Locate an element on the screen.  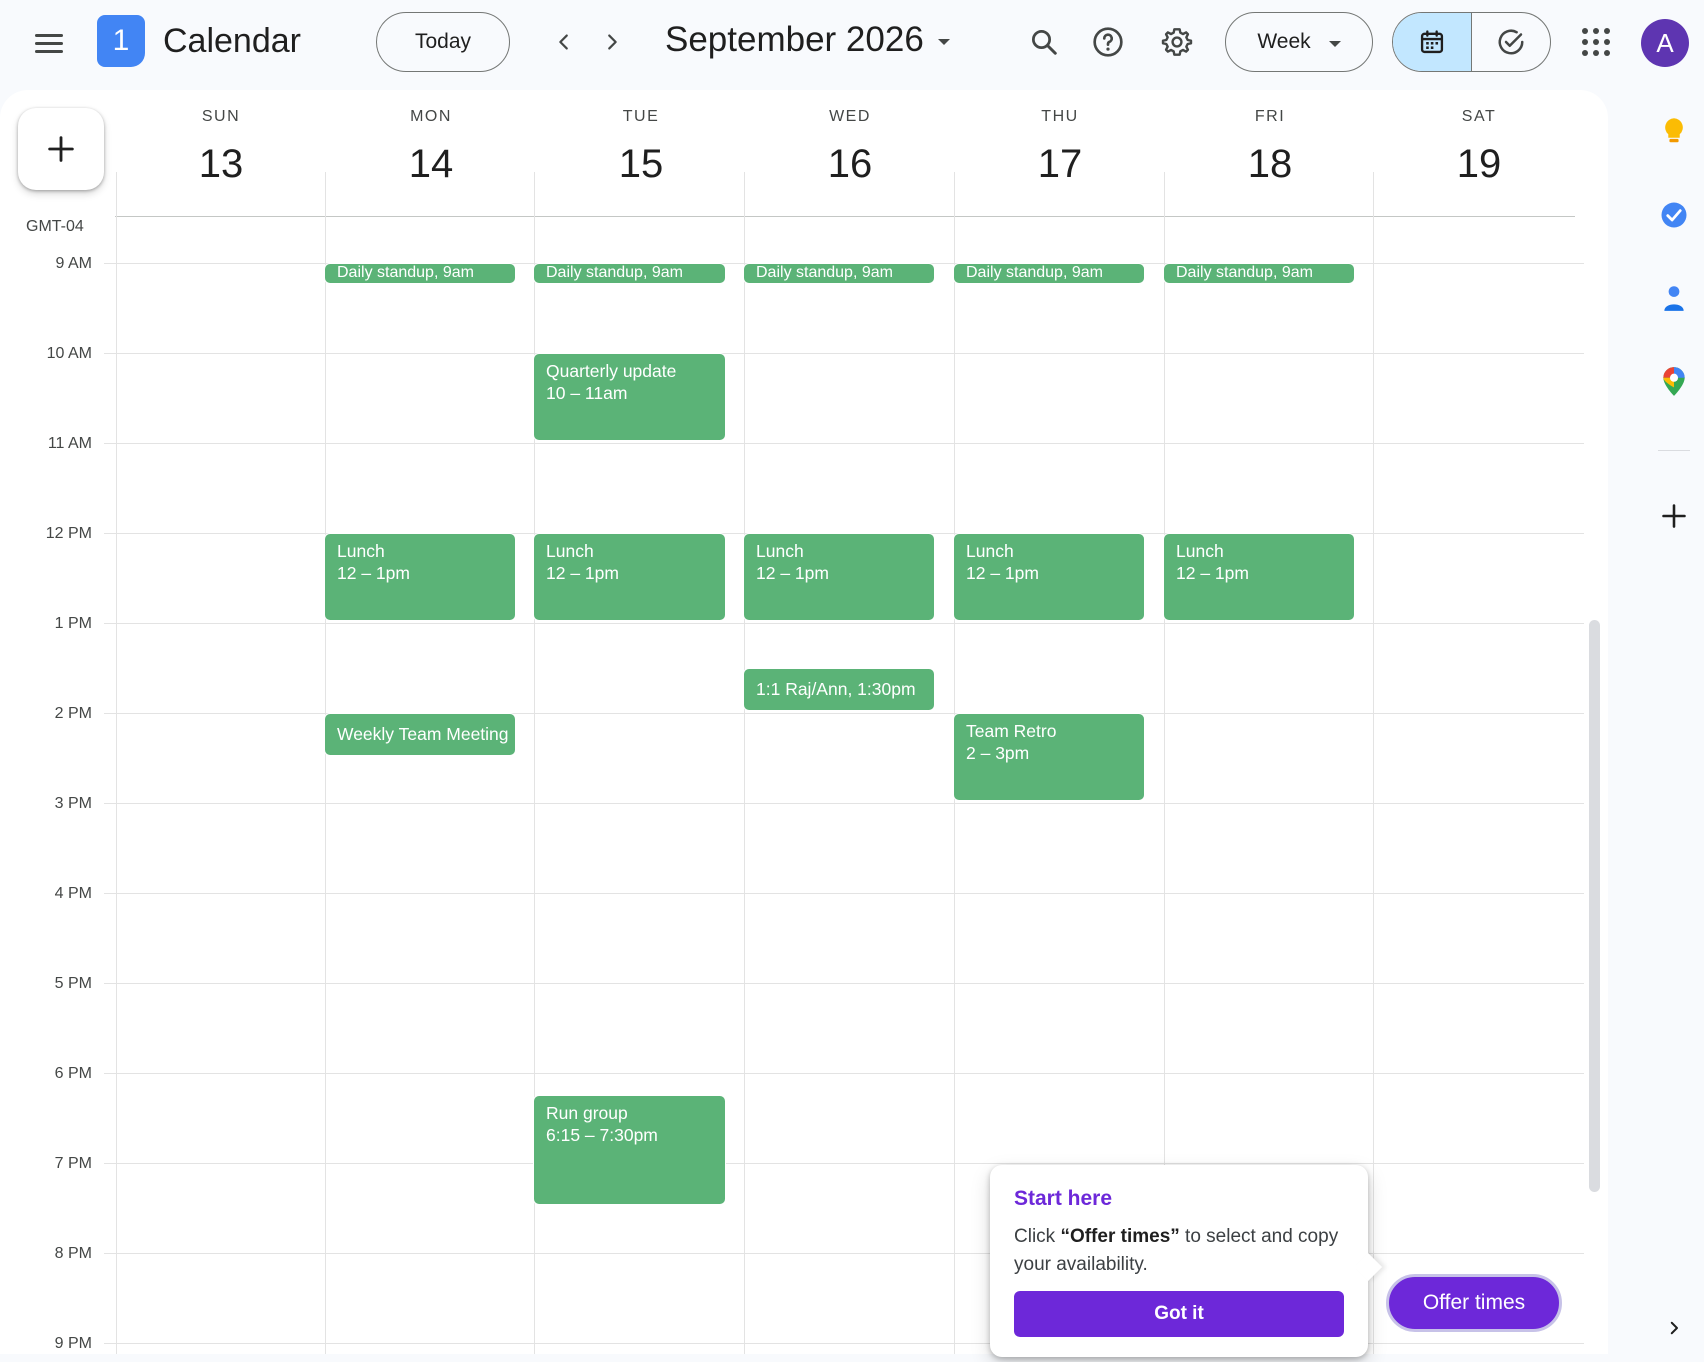
map-pin-icon is located at coordinates (1674, 381).